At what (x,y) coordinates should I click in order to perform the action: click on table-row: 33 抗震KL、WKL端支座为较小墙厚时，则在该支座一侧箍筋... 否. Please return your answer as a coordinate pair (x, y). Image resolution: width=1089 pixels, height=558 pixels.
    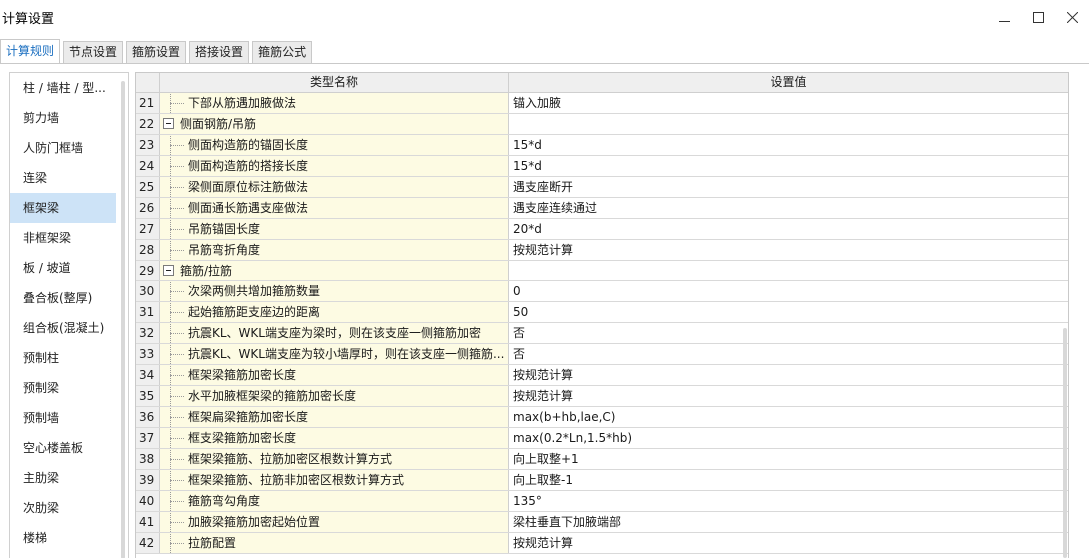
    Looking at the image, I should click on (602, 355).